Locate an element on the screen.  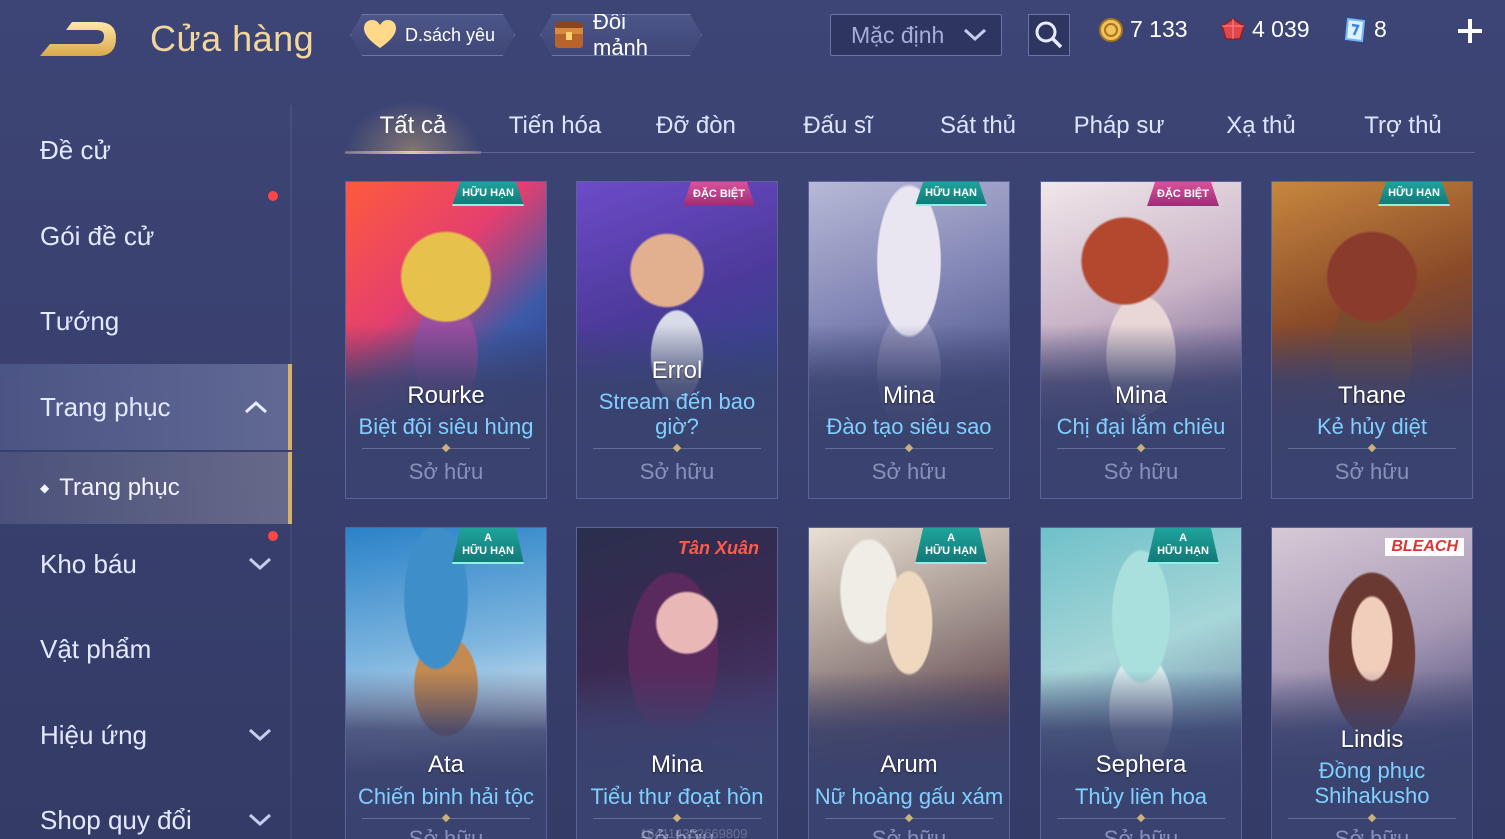
sidebar-item-effects: Hiệu ứng is located at coordinates (146, 735).